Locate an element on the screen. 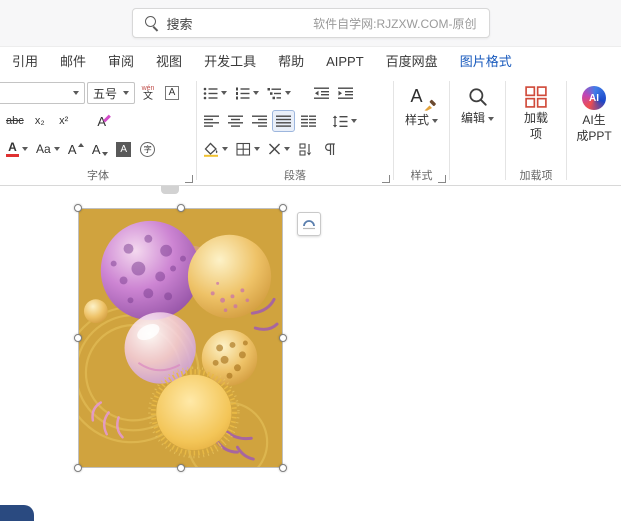 The height and width of the screenshot is (521, 621). align-right-button is located at coordinates (259, 121).